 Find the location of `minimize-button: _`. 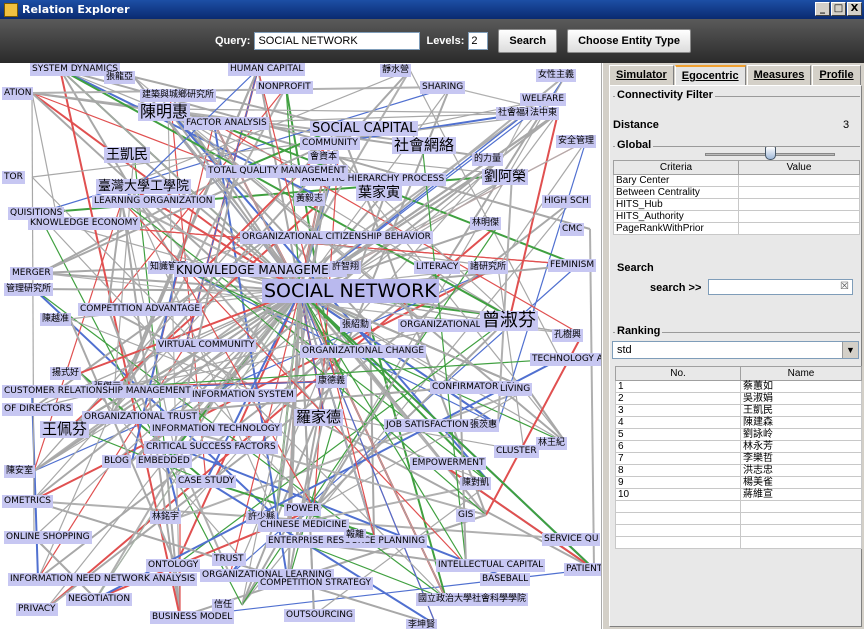

minimize-button: _ is located at coordinates (822, 9).